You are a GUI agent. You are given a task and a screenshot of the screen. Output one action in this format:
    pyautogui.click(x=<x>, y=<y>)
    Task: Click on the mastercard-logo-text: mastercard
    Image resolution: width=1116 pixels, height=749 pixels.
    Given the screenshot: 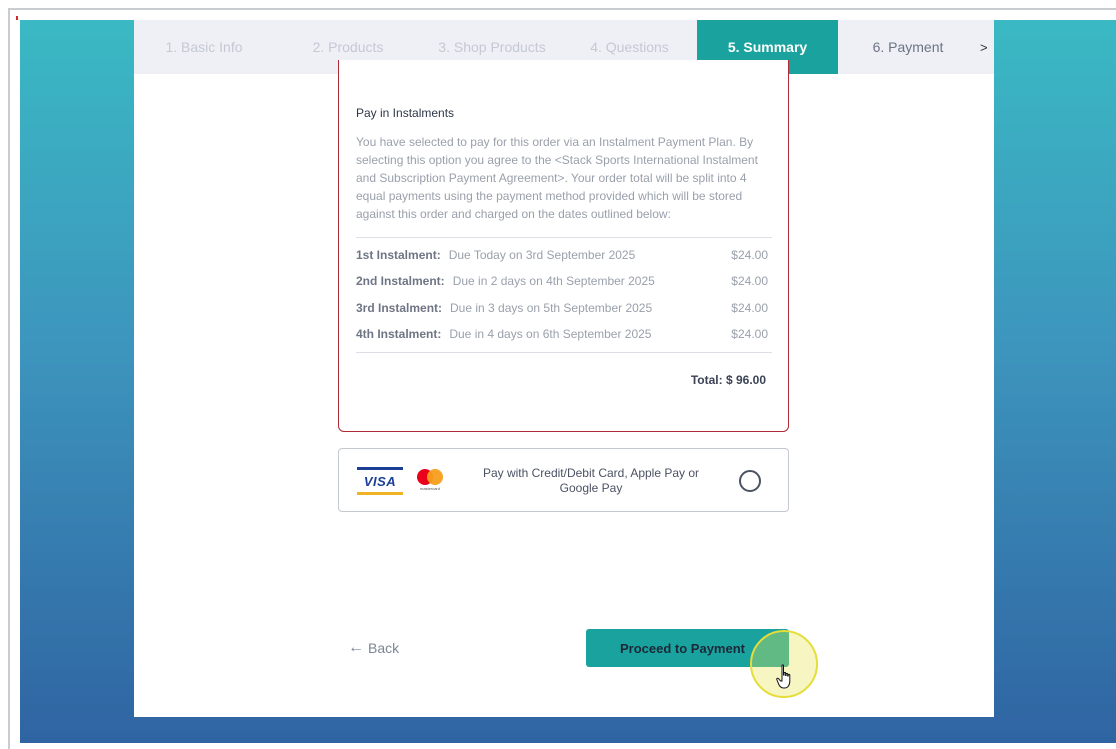 What is the action you would take?
    pyautogui.click(x=429, y=488)
    